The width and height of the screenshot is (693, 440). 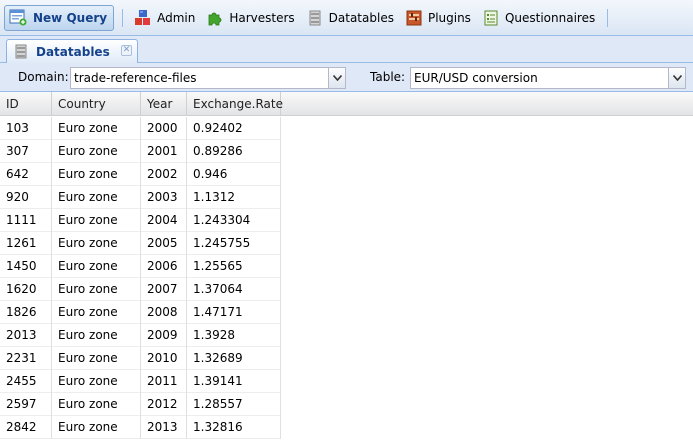 I want to click on cell-year: 2006, so click(x=164, y=266).